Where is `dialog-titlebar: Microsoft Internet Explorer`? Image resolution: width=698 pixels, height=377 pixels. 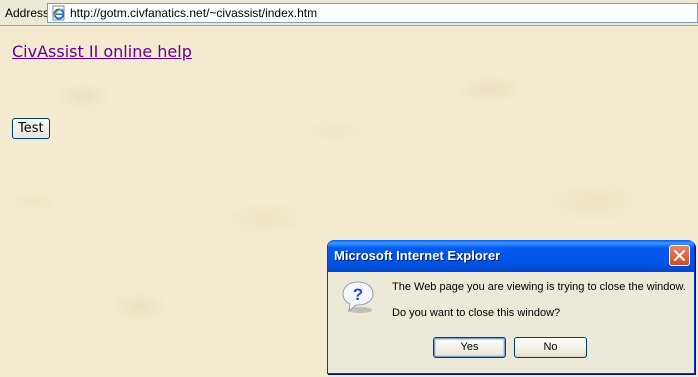
dialog-titlebar: Microsoft Internet Explorer is located at coordinates (511, 256).